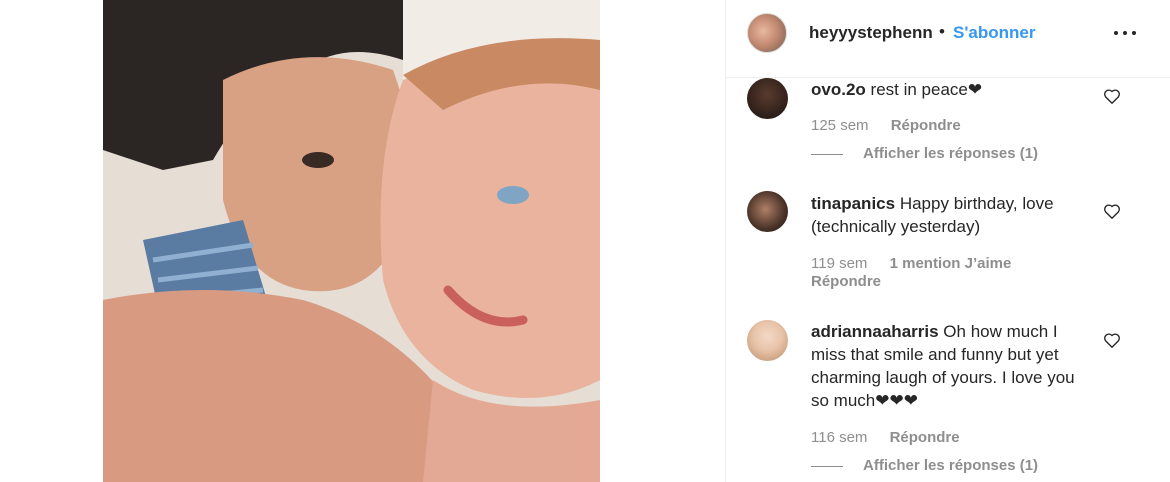  I want to click on comment-meta: 116 sem Répondre, so click(885, 437).